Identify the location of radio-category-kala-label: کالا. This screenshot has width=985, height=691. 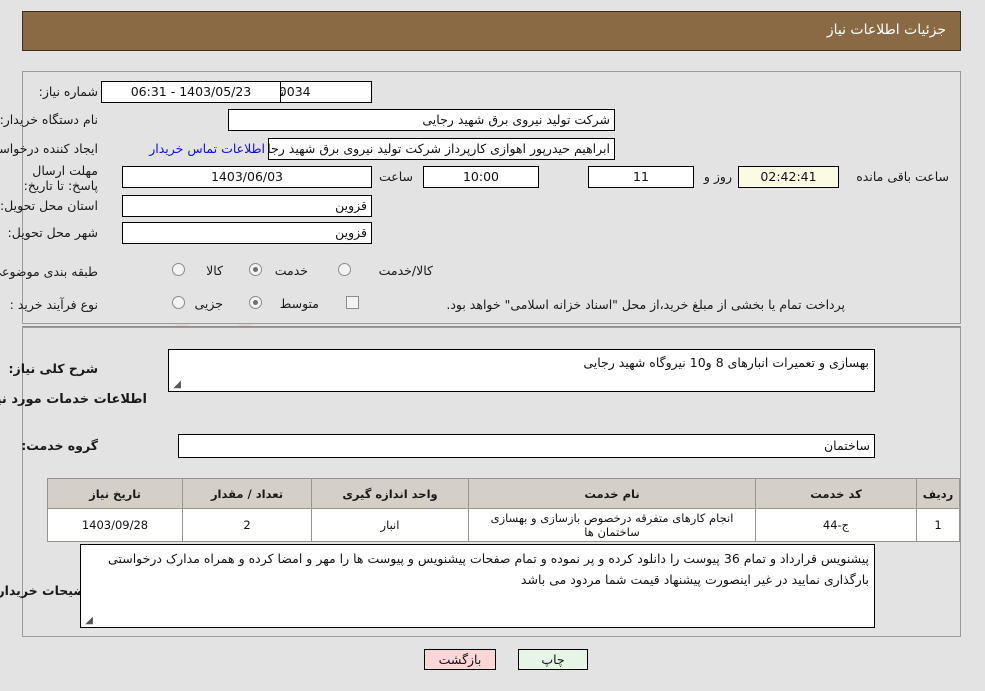
(214, 270).